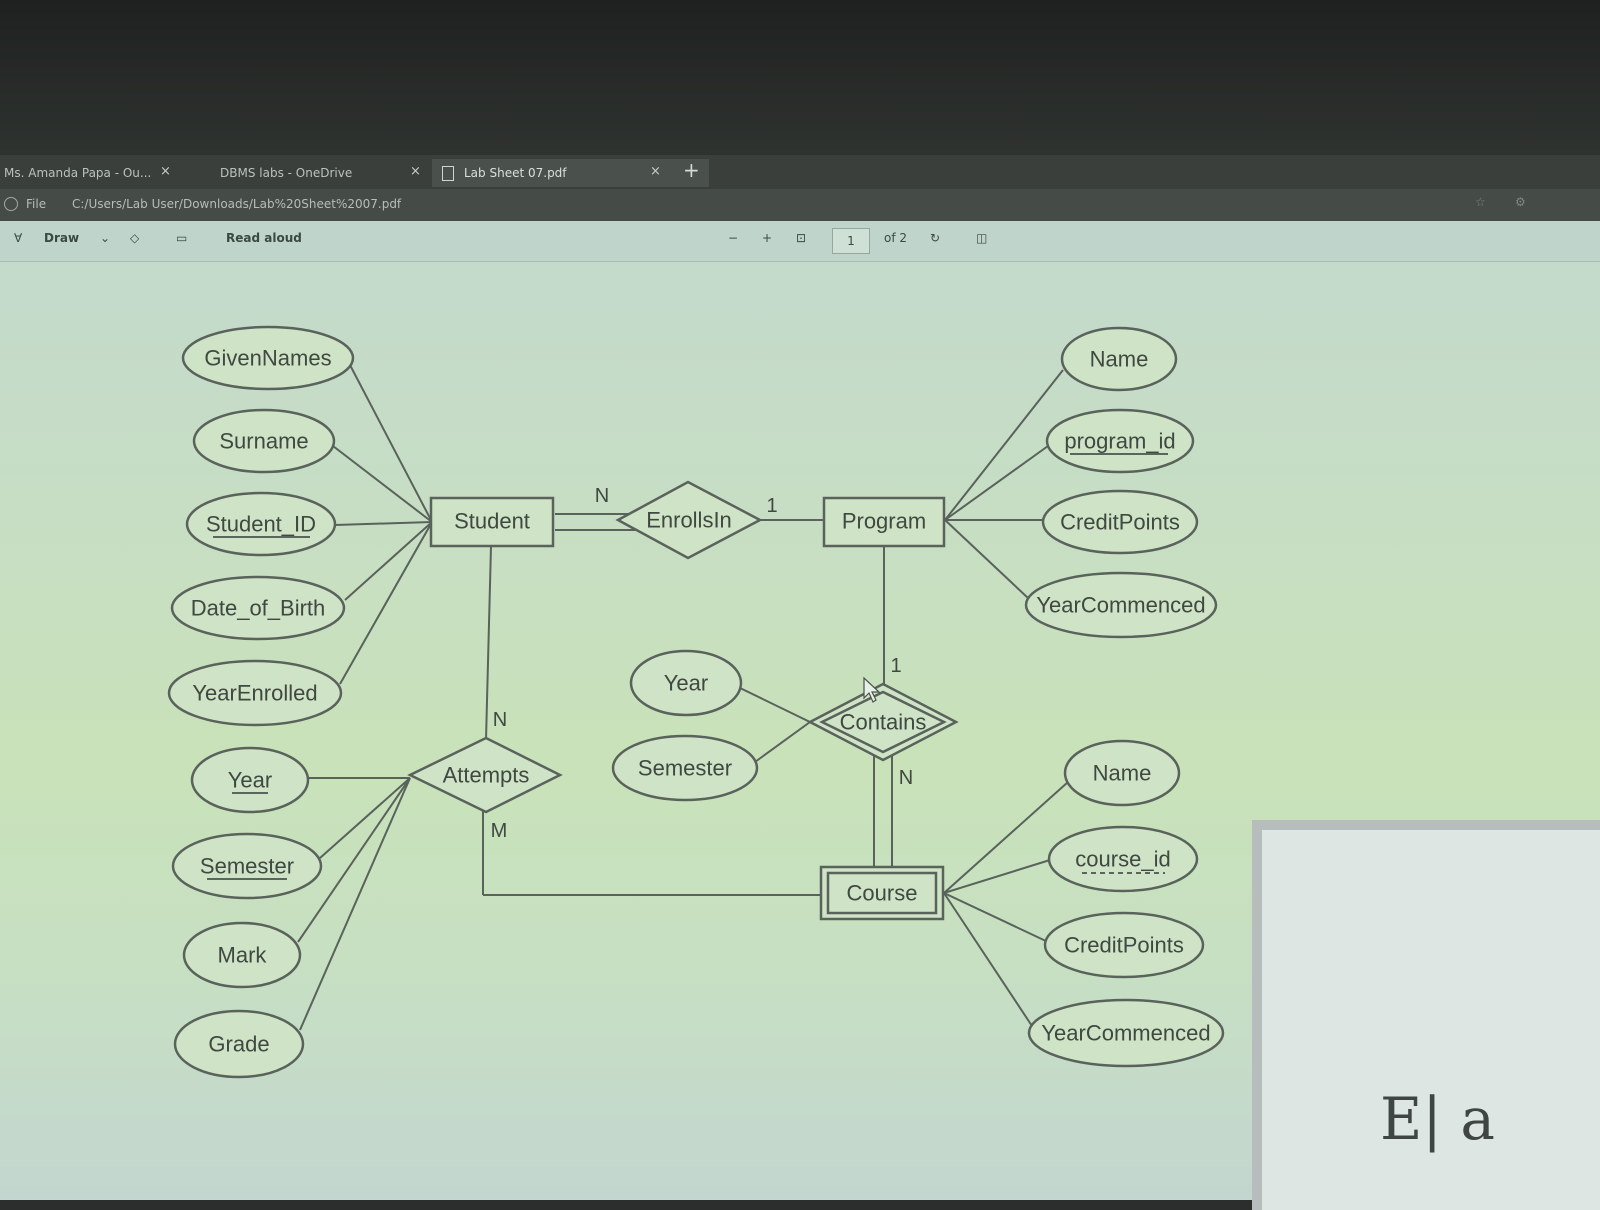 The height and width of the screenshot is (1210, 1600). Describe the element at coordinates (247, 866) in the screenshot. I see `attr-att-semester-label: Semester` at that location.